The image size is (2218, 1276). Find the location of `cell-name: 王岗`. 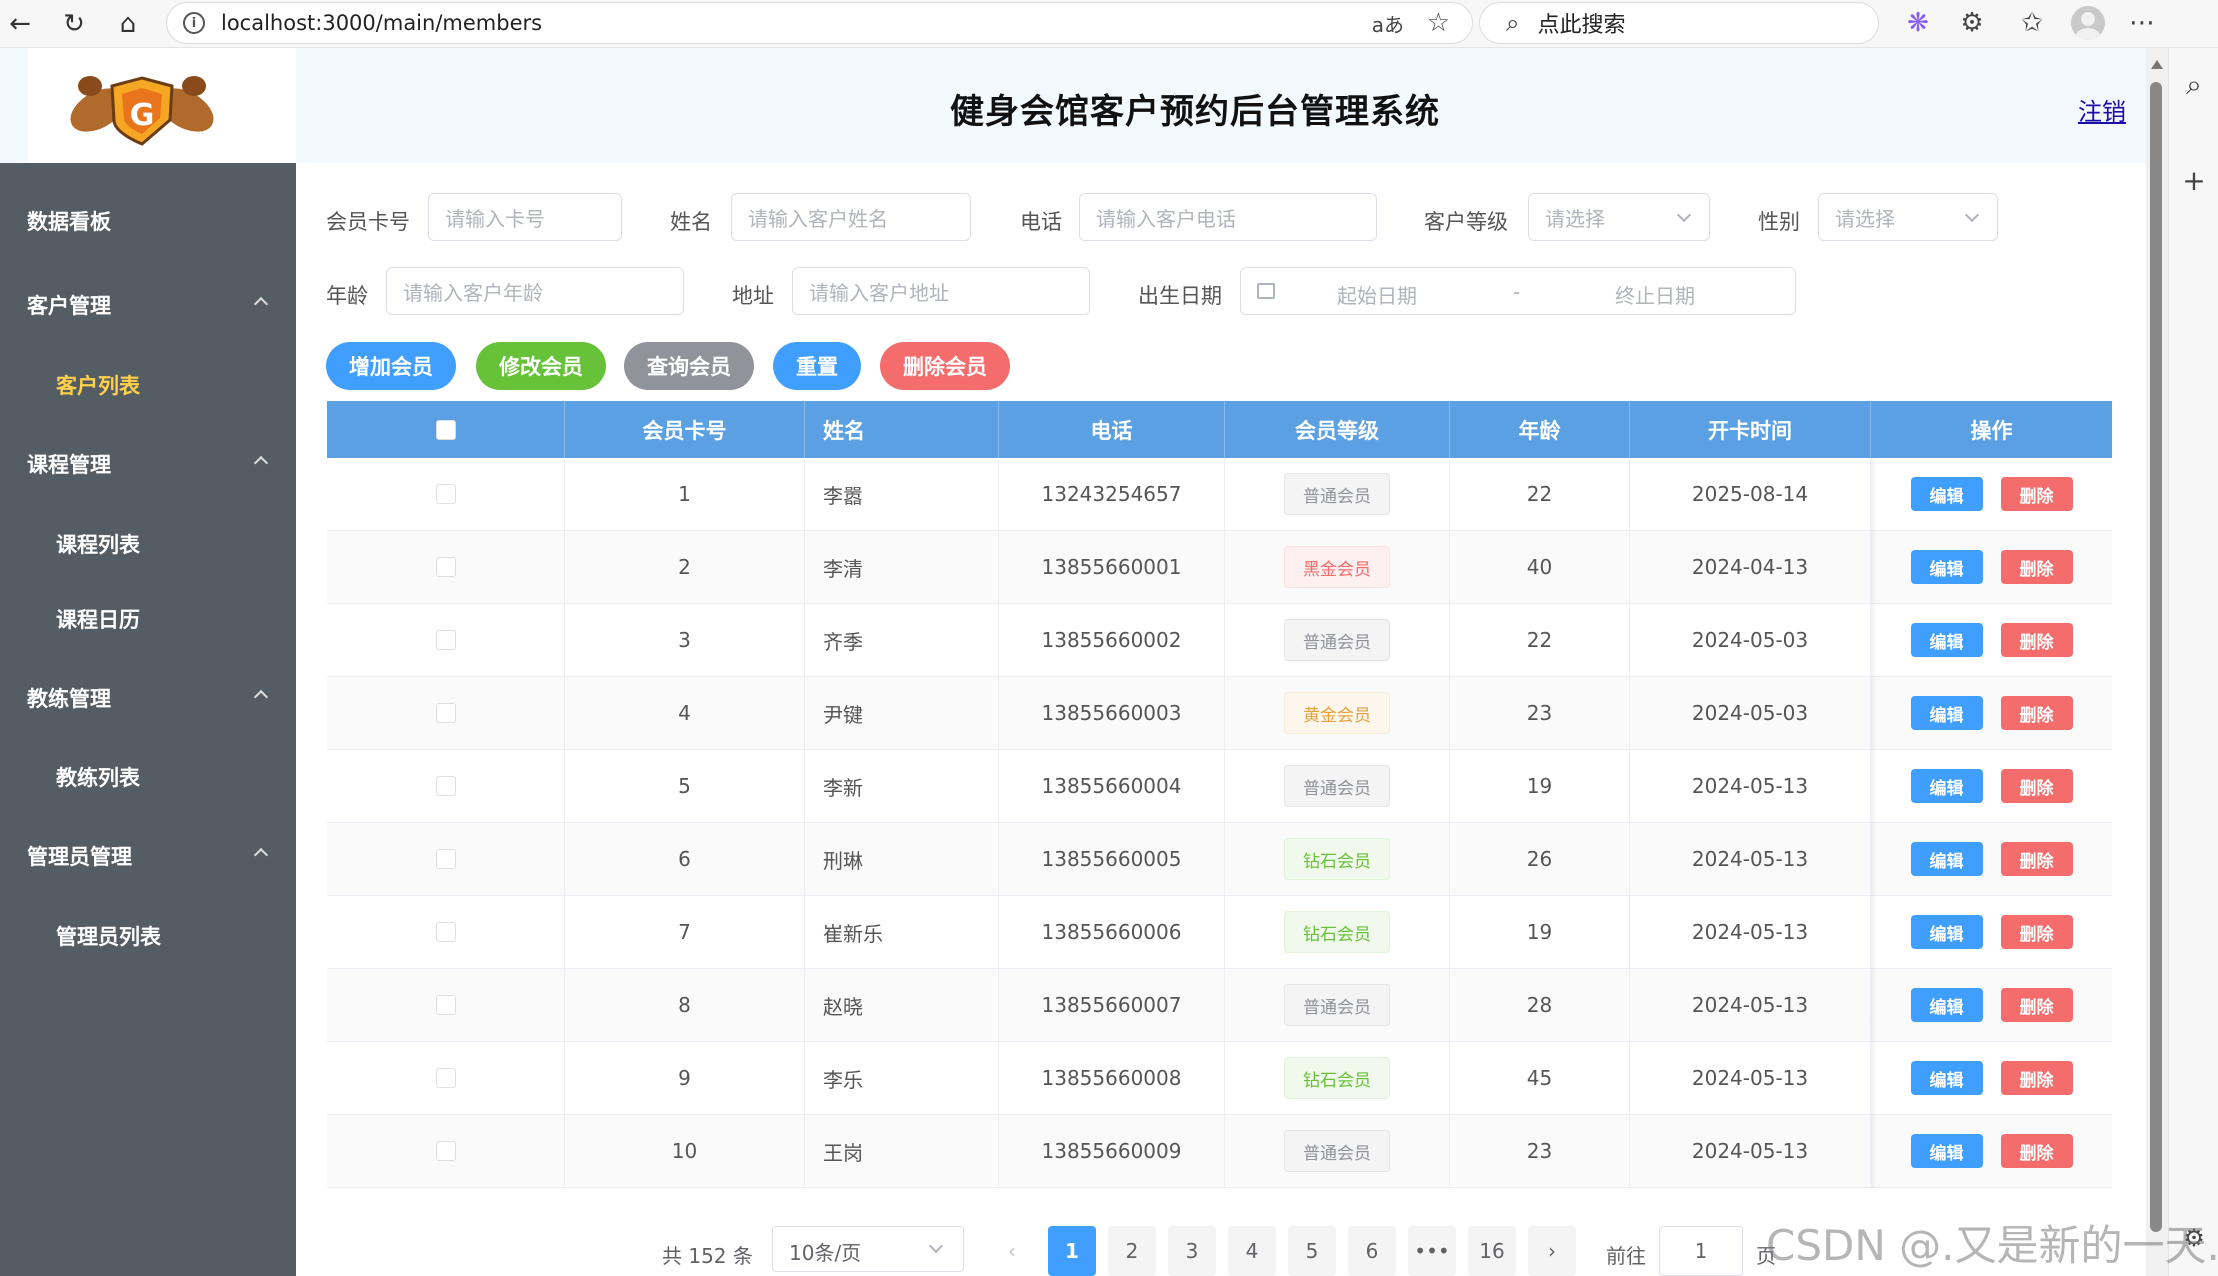

cell-name: 王岗 is located at coordinates (902, 1151).